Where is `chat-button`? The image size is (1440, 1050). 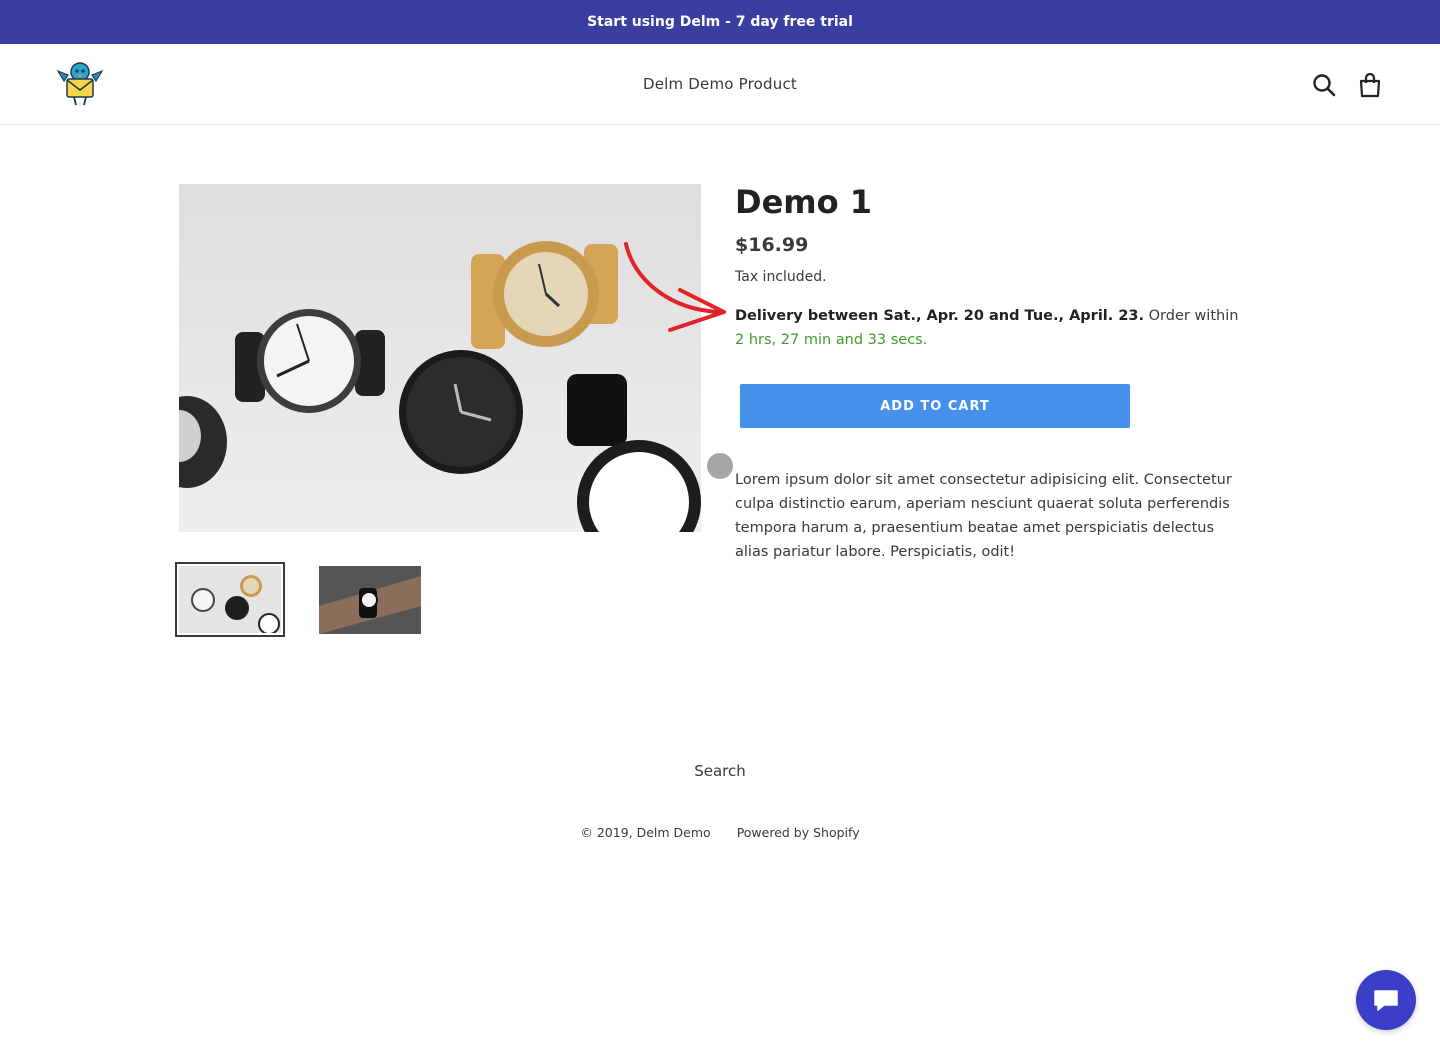
chat-button is located at coordinates (1386, 1000).